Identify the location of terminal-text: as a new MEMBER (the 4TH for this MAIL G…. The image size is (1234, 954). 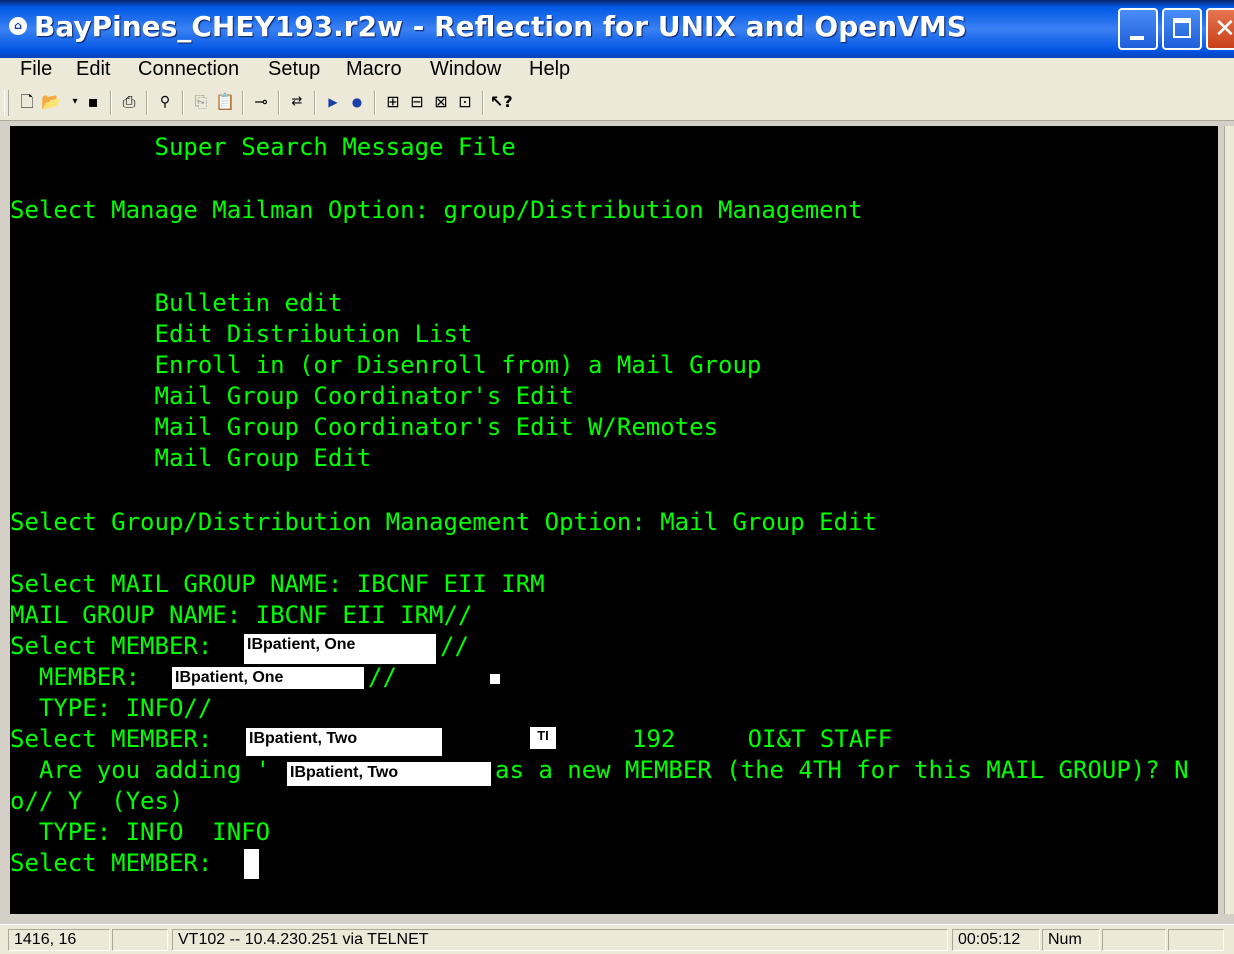
(842, 770).